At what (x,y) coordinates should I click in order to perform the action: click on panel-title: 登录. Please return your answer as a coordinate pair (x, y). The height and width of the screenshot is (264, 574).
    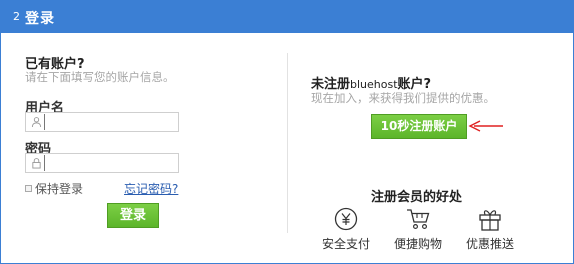
    Looking at the image, I should click on (40, 19).